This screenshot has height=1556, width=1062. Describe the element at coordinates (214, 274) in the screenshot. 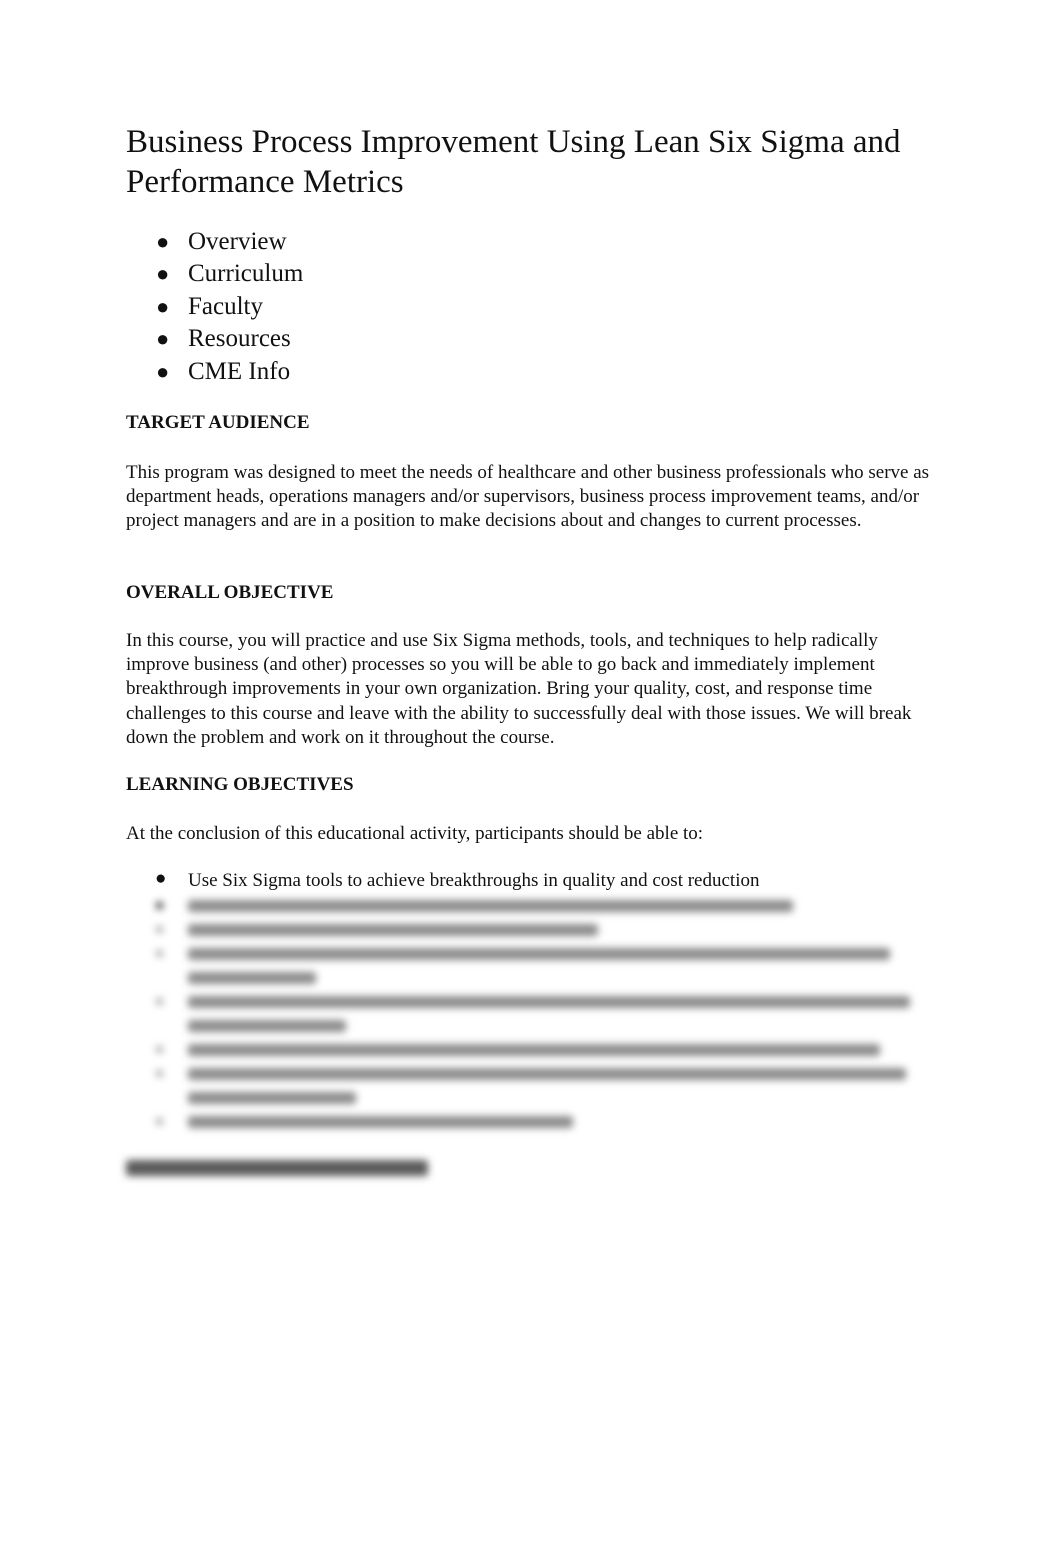

I see `nav-link-curriculum: ● Curriculum` at that location.